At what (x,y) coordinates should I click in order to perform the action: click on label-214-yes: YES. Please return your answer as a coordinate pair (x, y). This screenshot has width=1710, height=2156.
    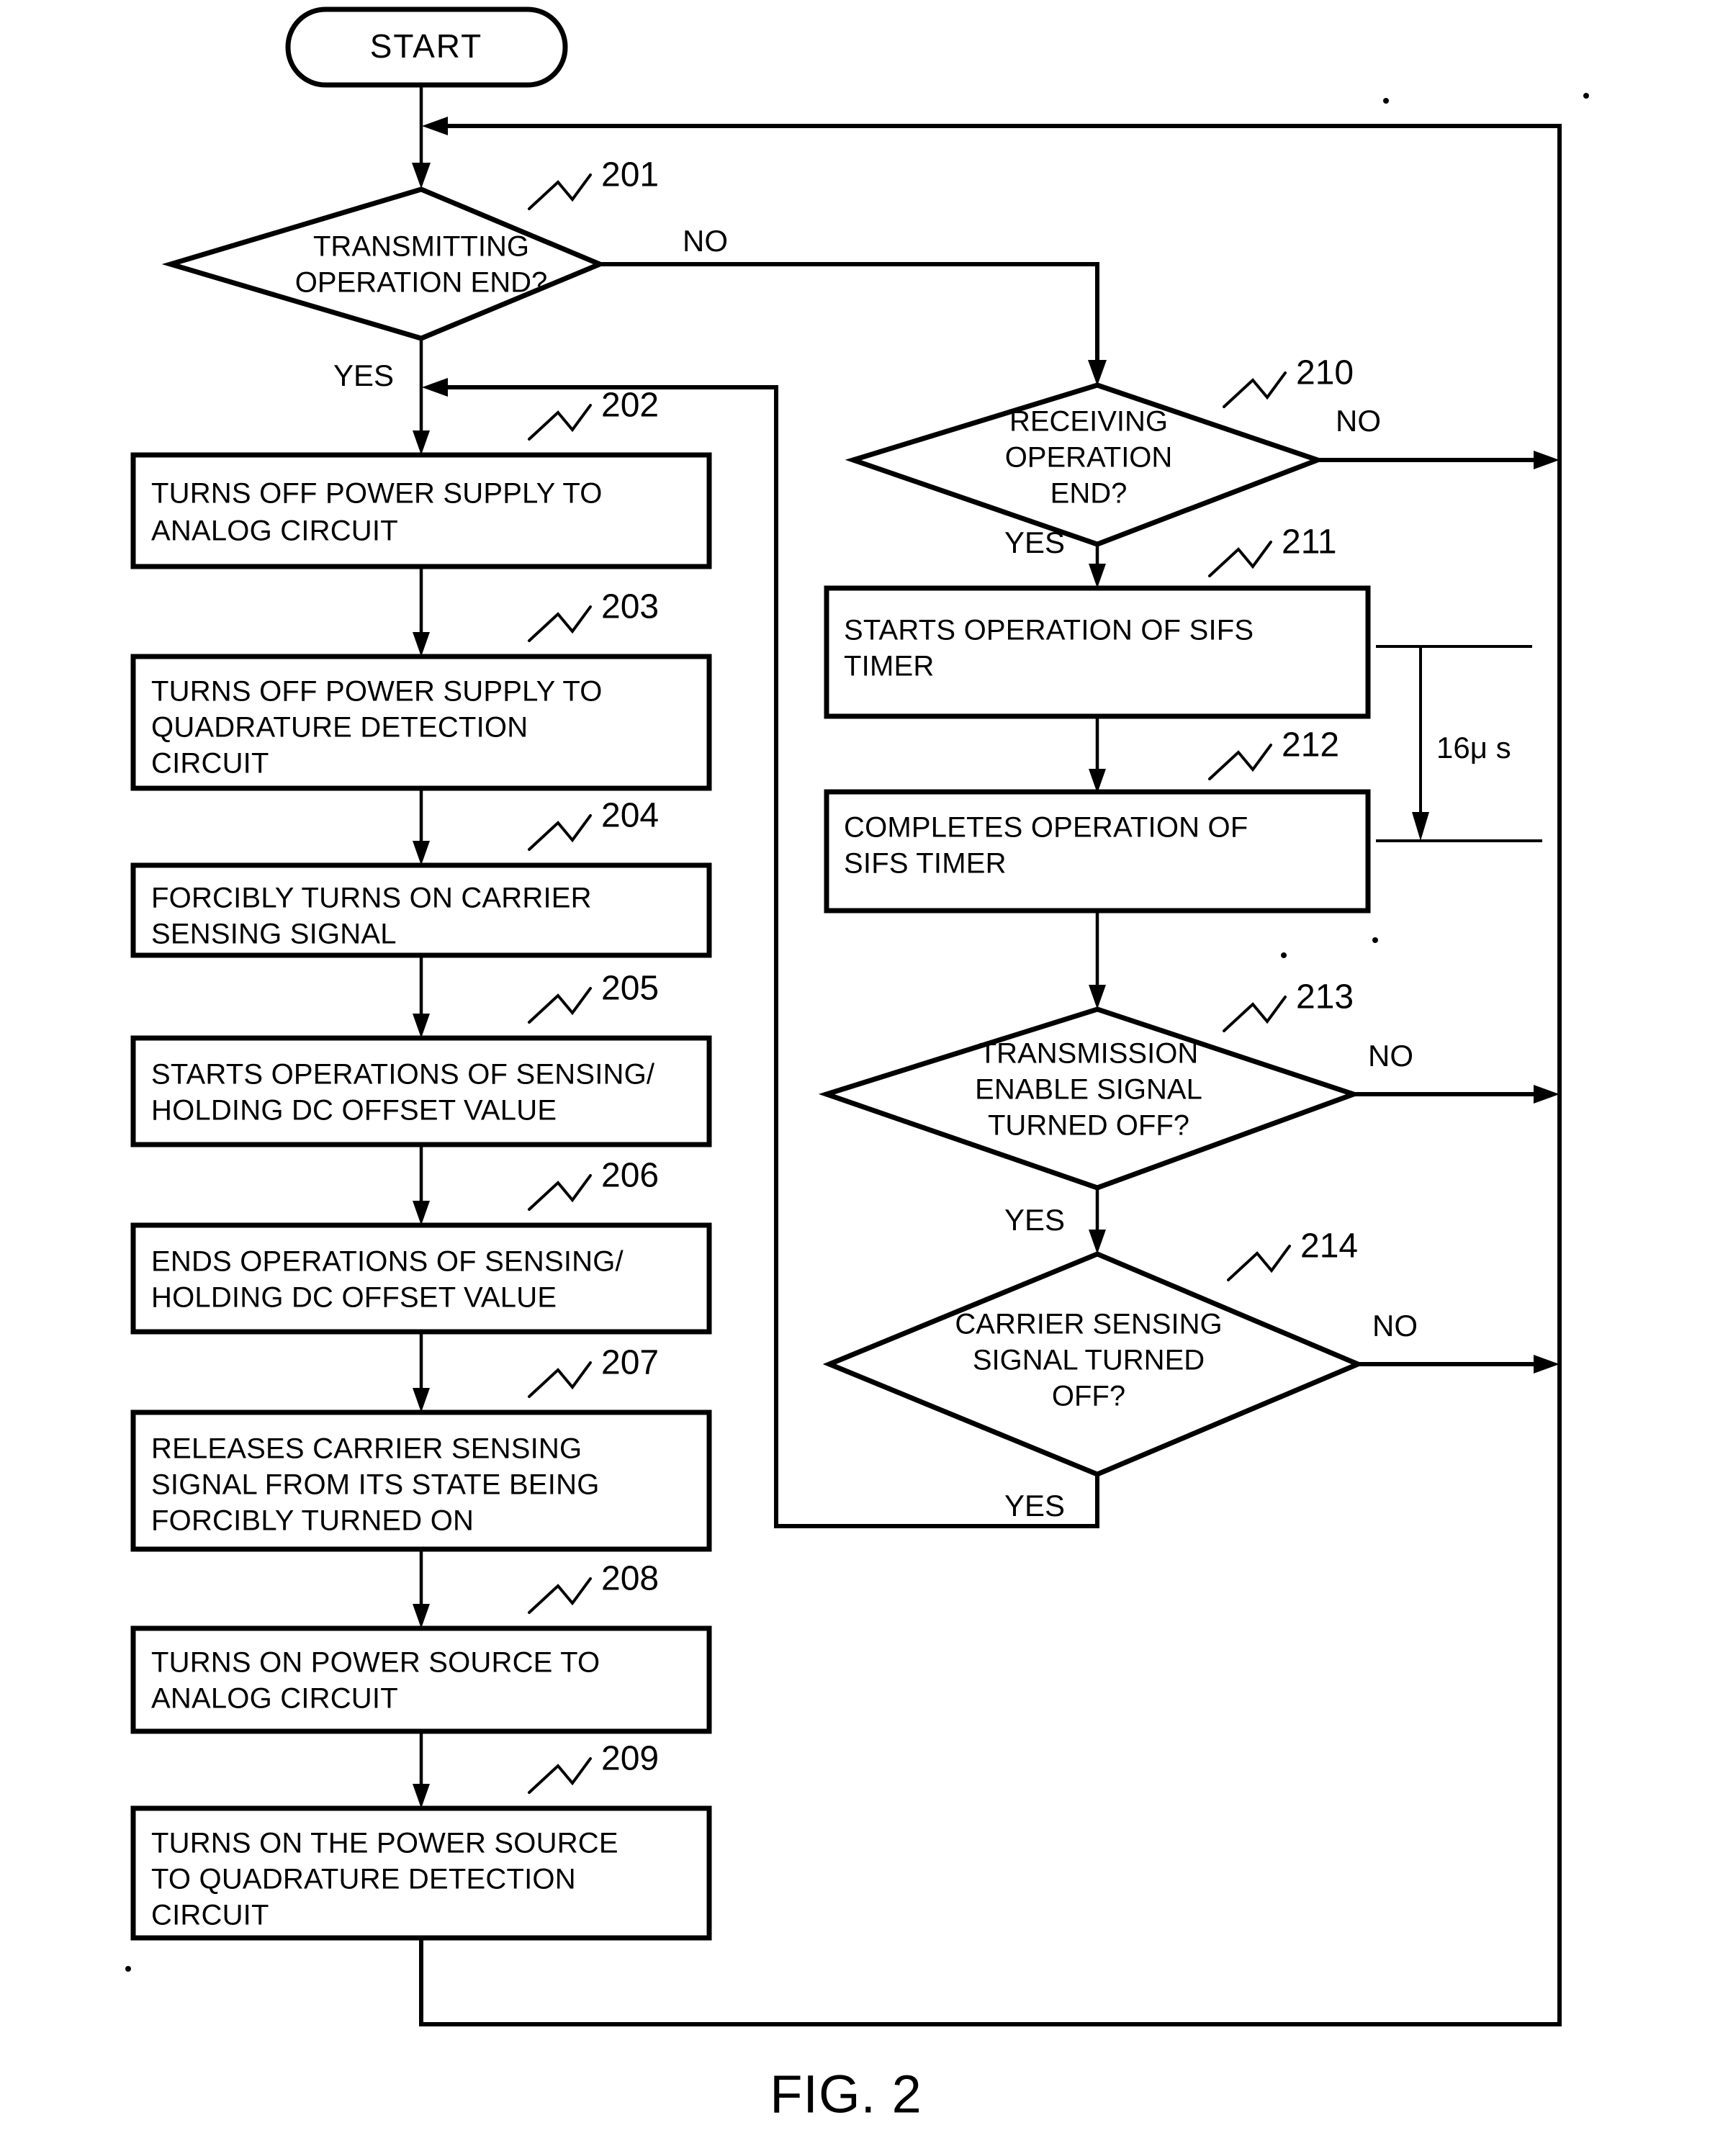
    Looking at the image, I should click on (1034, 1506).